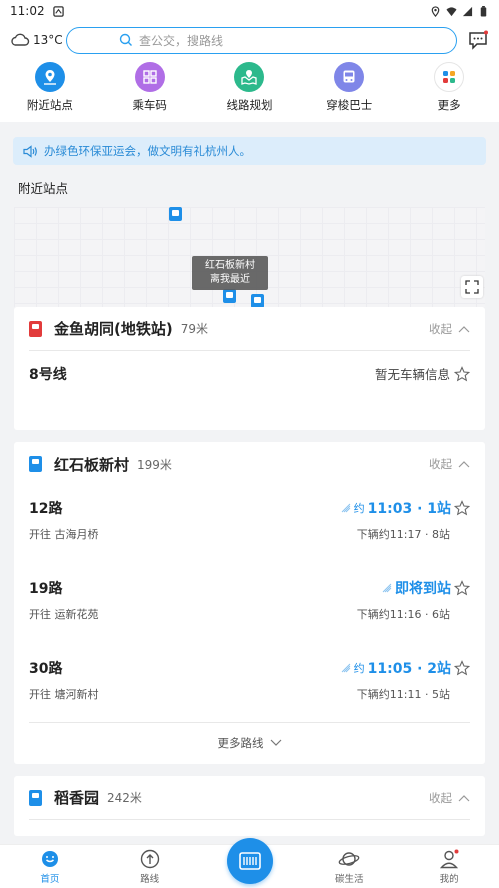  Describe the element at coordinates (230, 273) in the screenshot. I see `map-tooltip: 红石板新村 离我最近` at that location.